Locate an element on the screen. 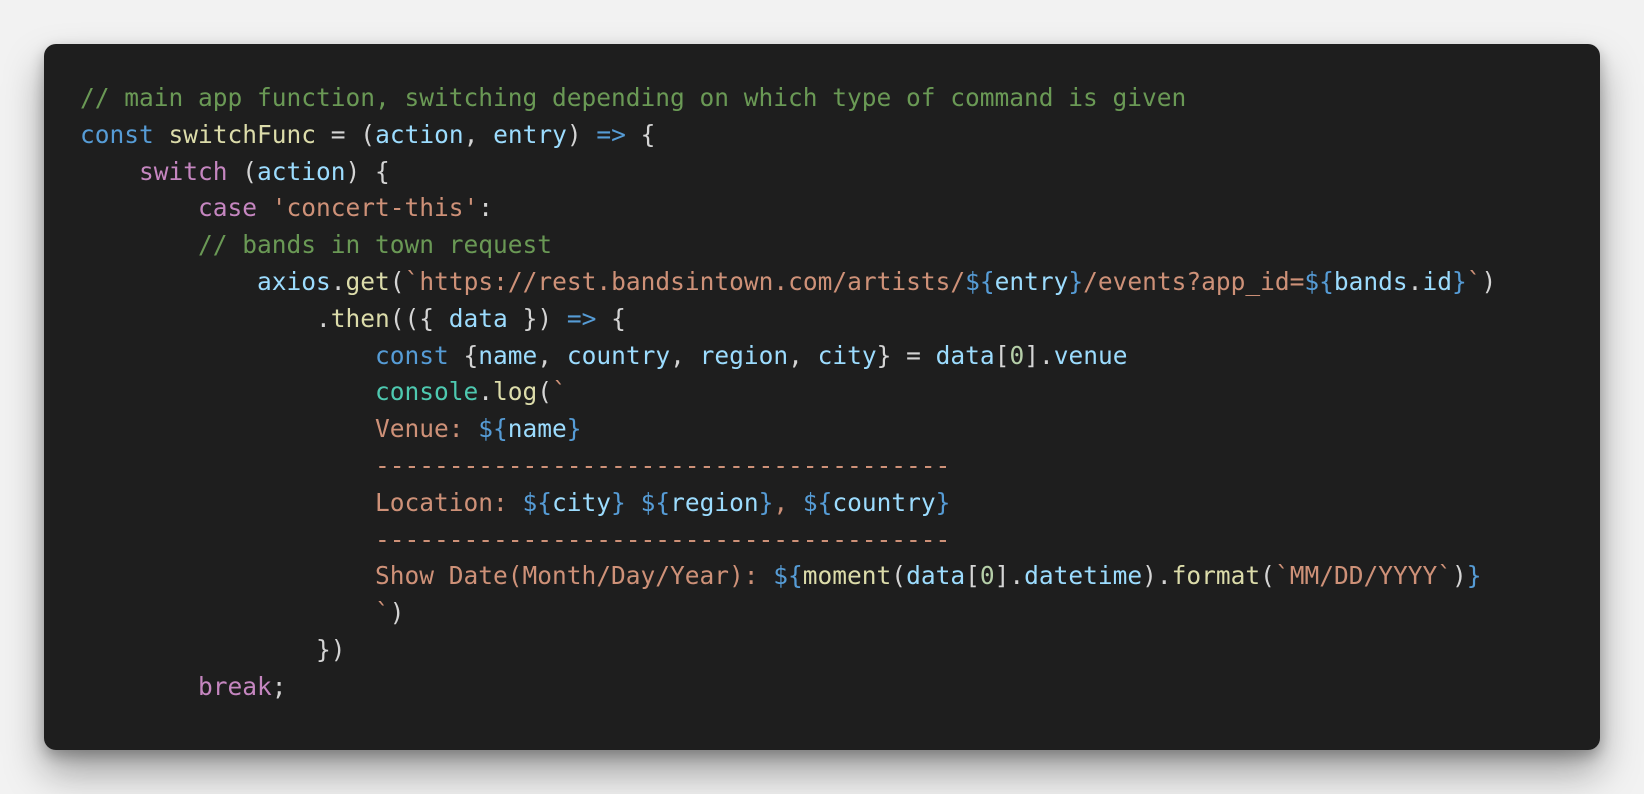  code-token-variable: bands is located at coordinates (1370, 281).